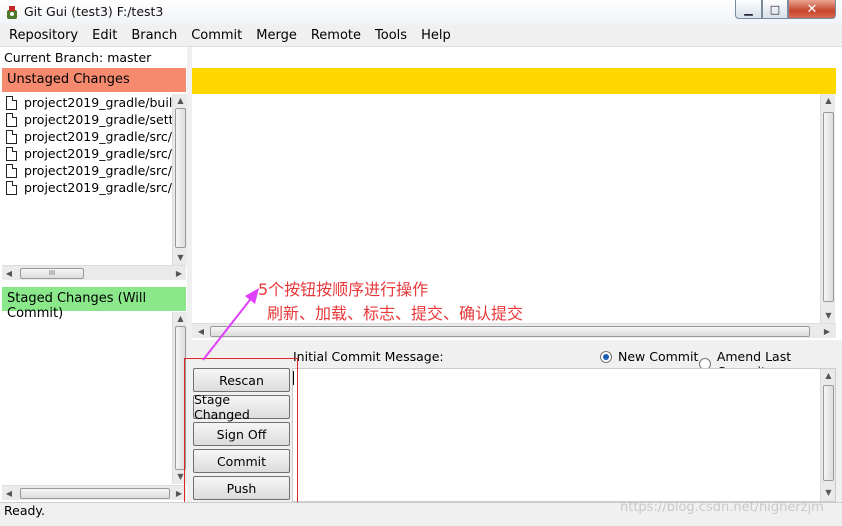 The image size is (842, 526). What do you see at coordinates (52, 273) in the screenshot?
I see `scroll-thumb: III` at bounding box center [52, 273].